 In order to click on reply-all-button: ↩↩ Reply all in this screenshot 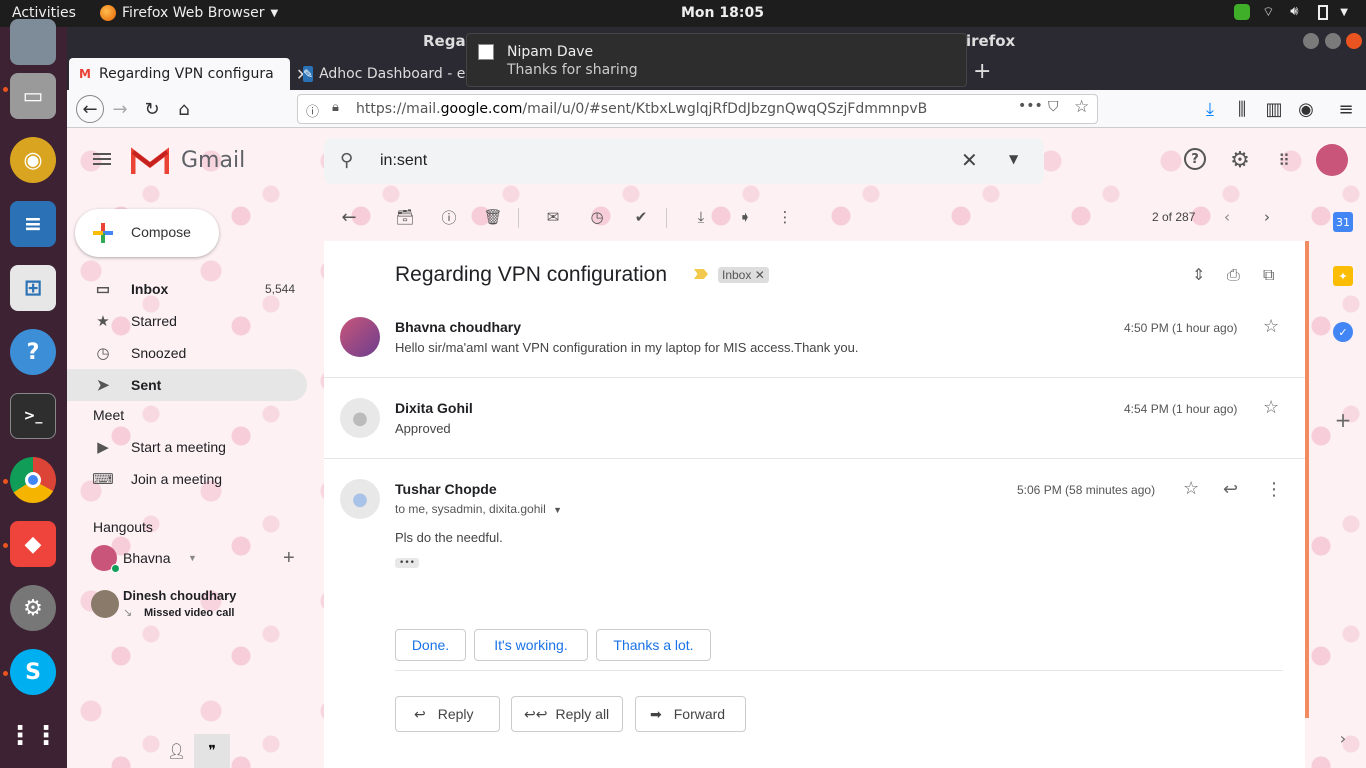, I will do `click(567, 714)`.